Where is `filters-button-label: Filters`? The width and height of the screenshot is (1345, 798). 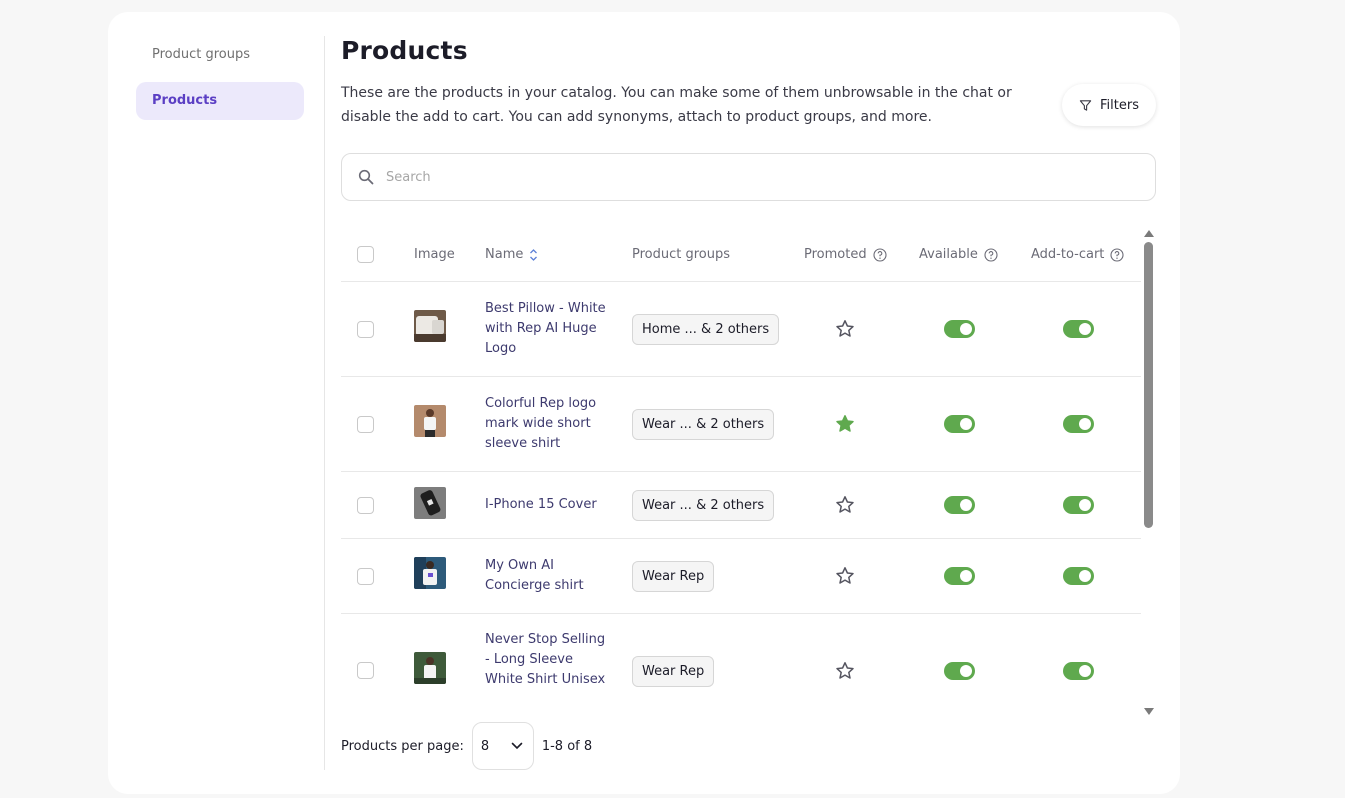
filters-button-label: Filters is located at coordinates (1119, 105).